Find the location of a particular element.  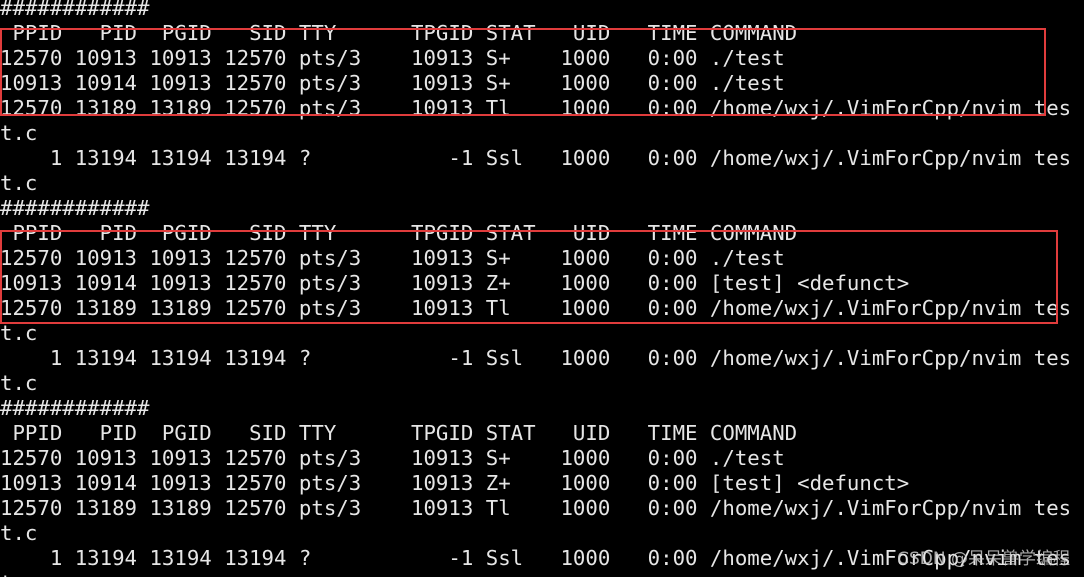

csdn-watermark: CSDN @呆呆兽学编程 is located at coordinates (983, 559).